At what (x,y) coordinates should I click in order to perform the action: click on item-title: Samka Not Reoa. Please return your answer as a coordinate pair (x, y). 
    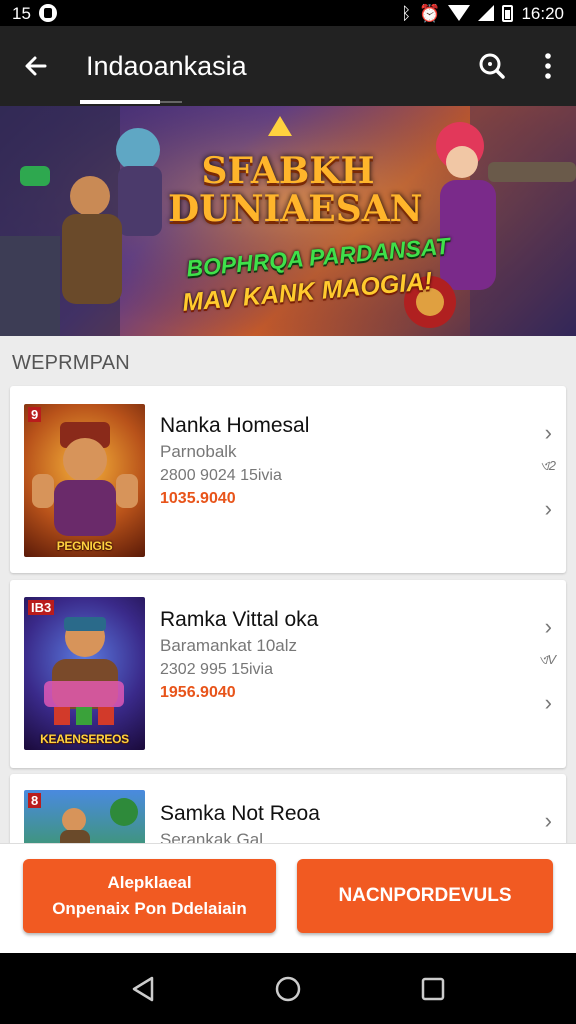
    Looking at the image, I should click on (240, 813).